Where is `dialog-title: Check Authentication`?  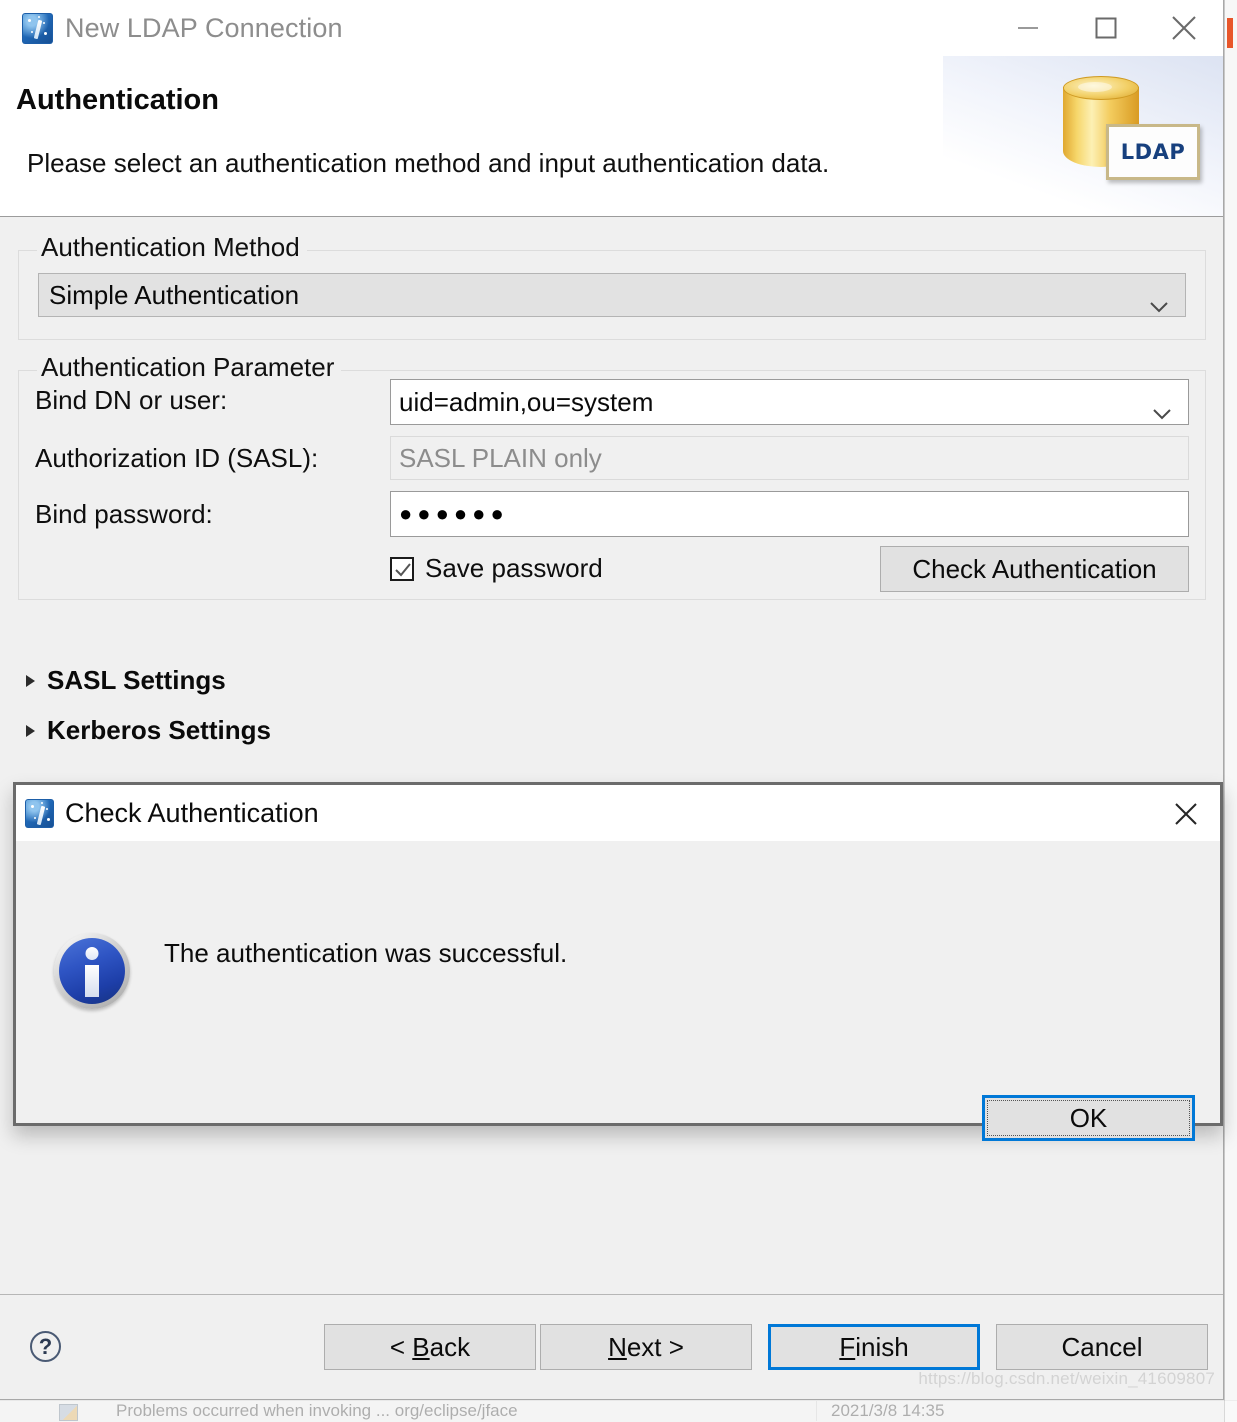 dialog-title: Check Authentication is located at coordinates (192, 812).